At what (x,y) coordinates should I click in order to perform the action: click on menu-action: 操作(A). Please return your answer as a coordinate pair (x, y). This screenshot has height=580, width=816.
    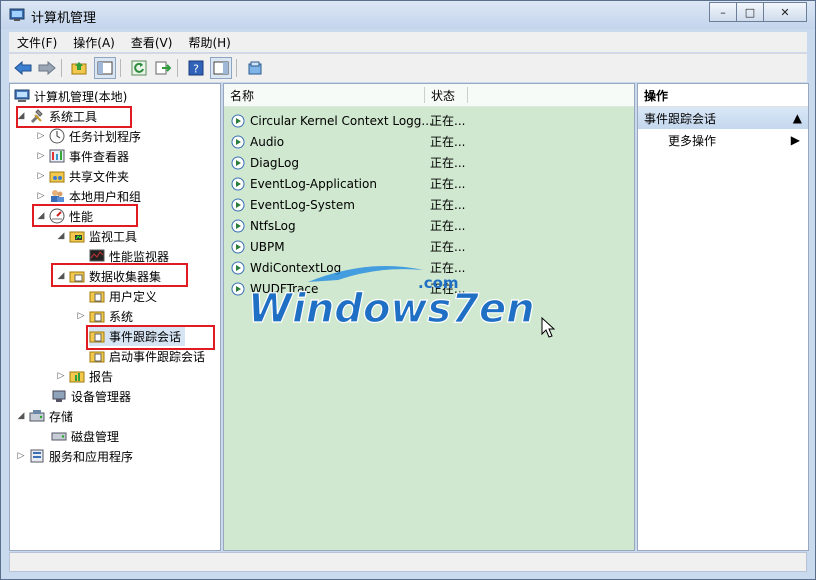
    Looking at the image, I should click on (94, 42).